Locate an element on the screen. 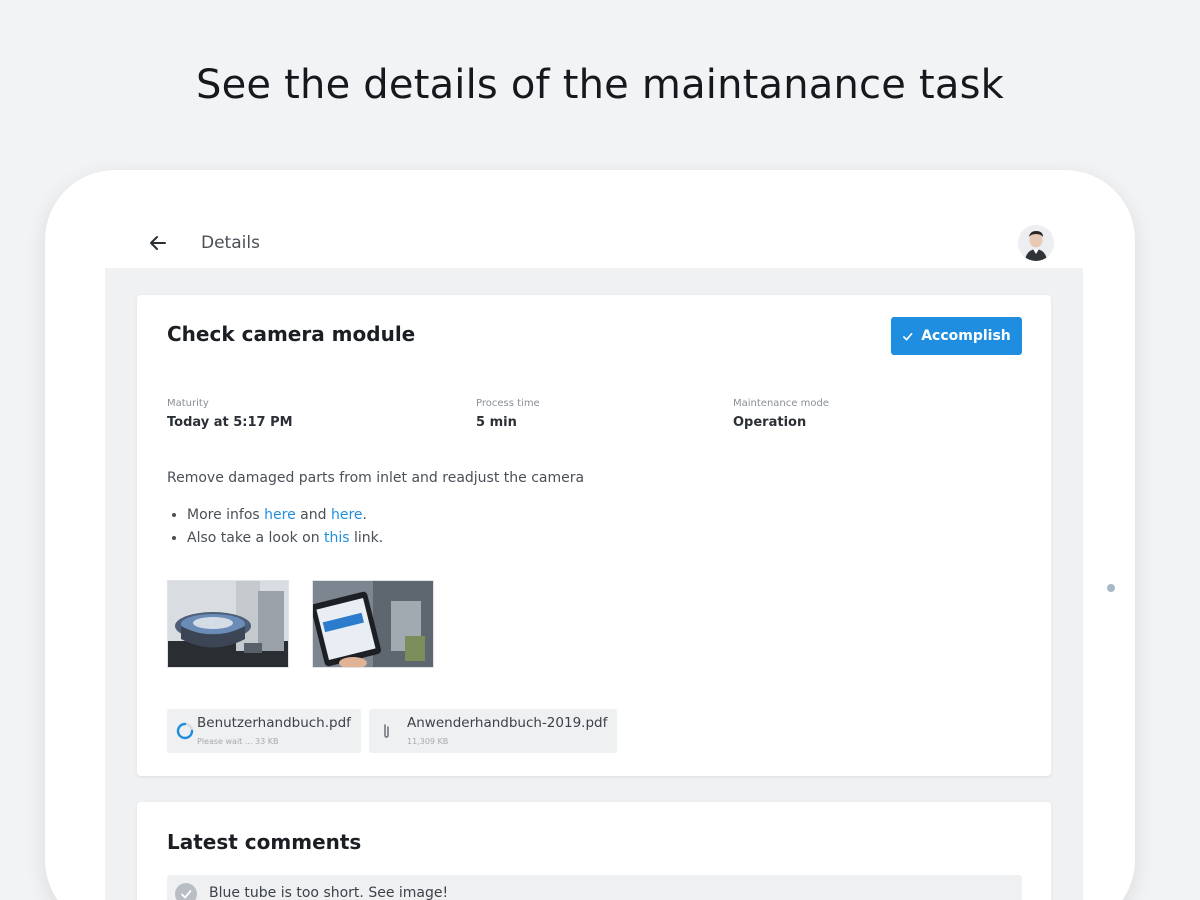 Image resolution: width=1200 pixels, height=900 pixels. meta-value: Today at 5:17 PM is located at coordinates (230, 422).